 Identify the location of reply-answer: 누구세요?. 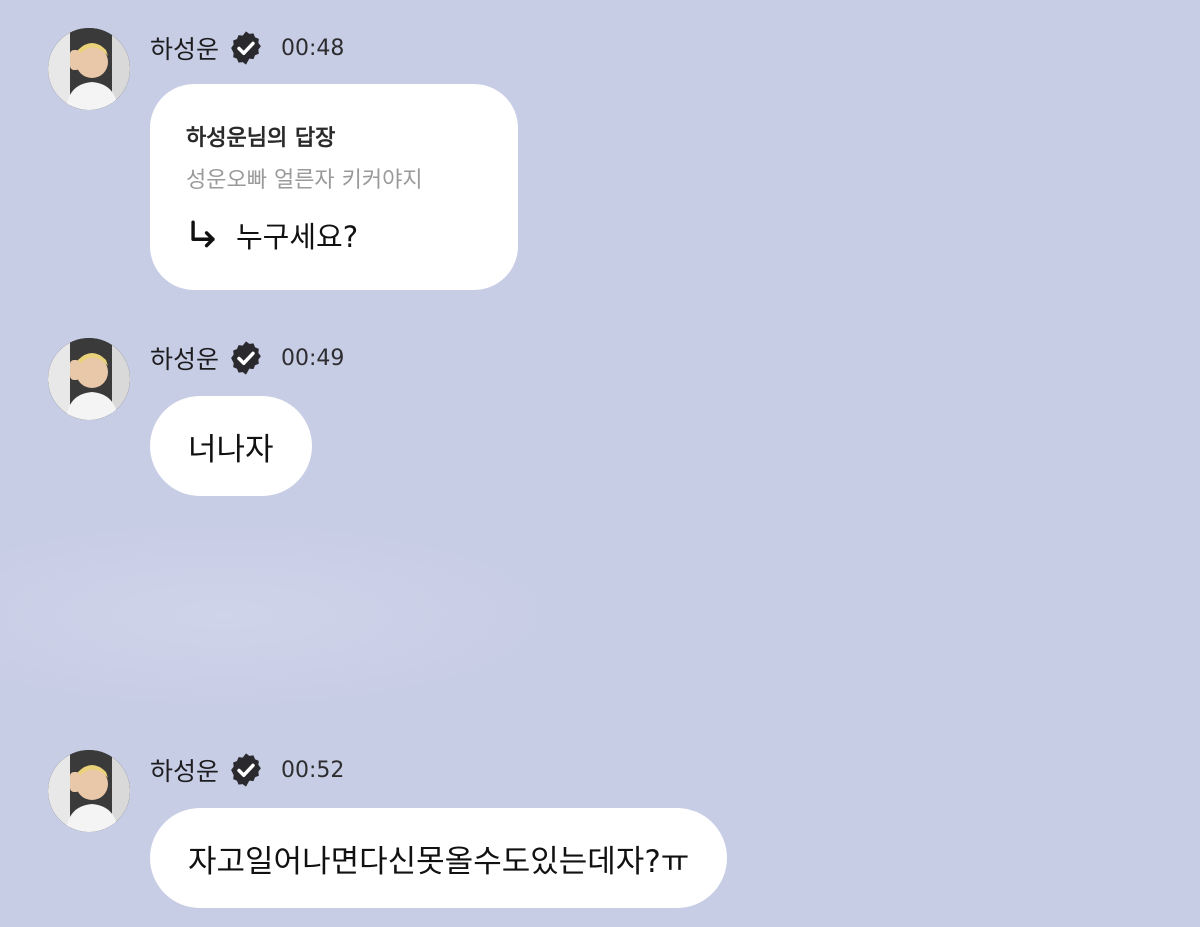
(334, 235).